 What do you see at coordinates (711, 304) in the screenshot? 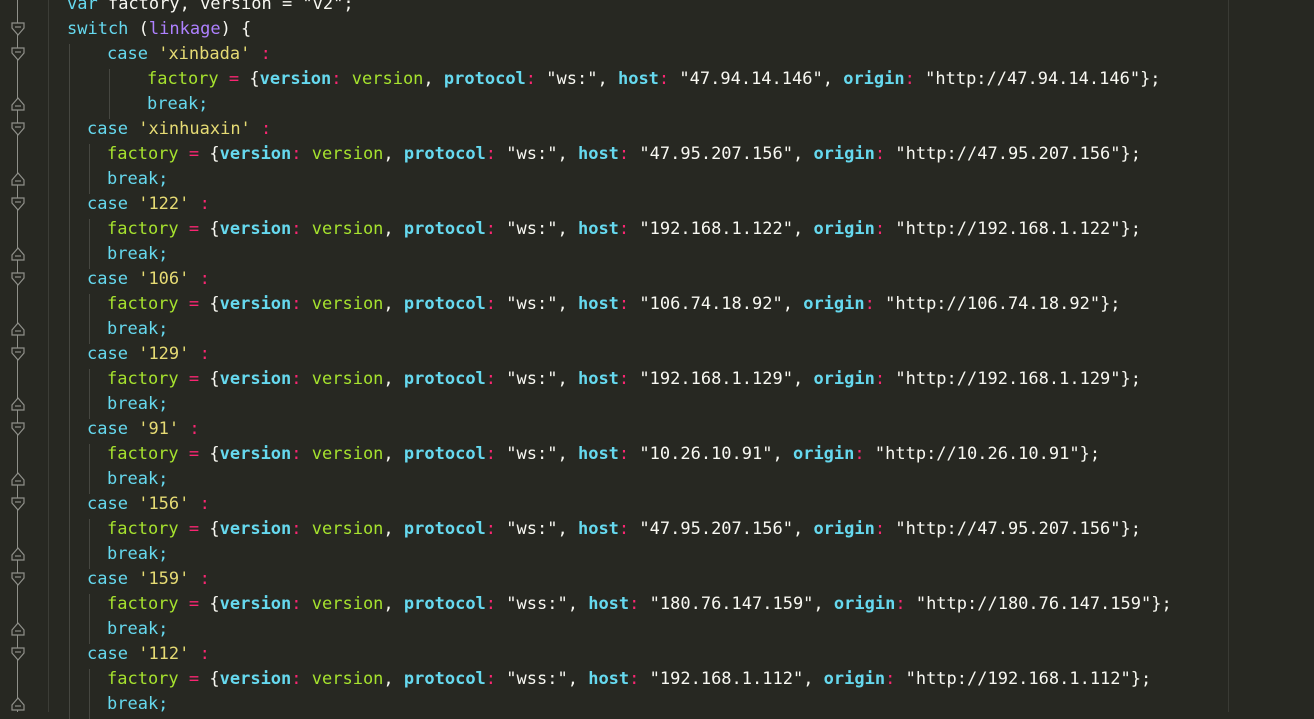
I see `host-value: "106.74.18.92"` at bounding box center [711, 304].